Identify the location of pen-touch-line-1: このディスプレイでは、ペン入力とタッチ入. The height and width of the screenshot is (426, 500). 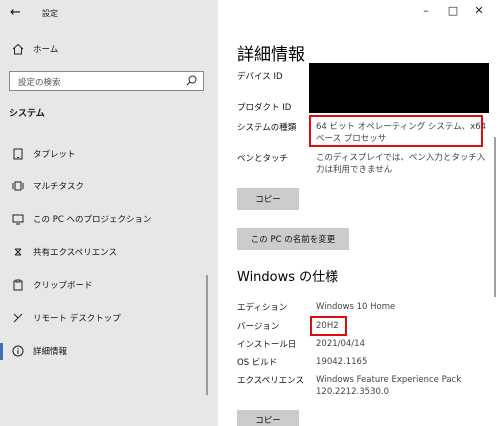
(401, 158).